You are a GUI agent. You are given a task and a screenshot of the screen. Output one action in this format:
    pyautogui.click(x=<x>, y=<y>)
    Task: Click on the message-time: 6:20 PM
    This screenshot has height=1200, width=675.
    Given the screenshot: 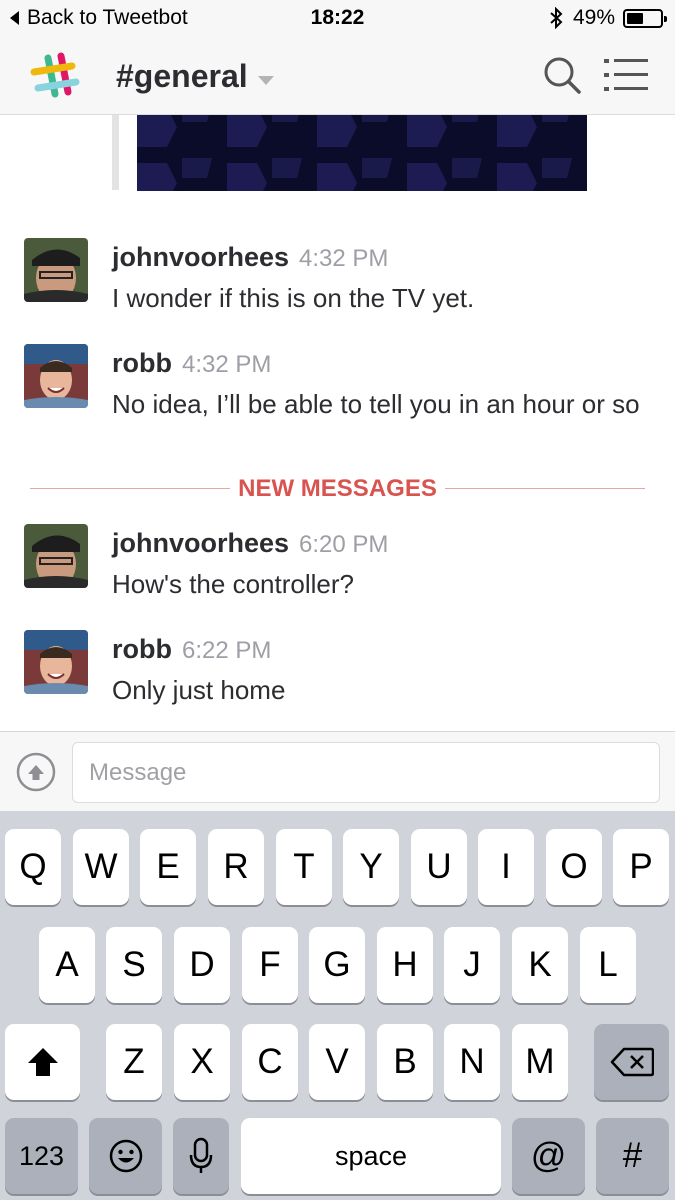 What is the action you would take?
    pyautogui.click(x=344, y=544)
    